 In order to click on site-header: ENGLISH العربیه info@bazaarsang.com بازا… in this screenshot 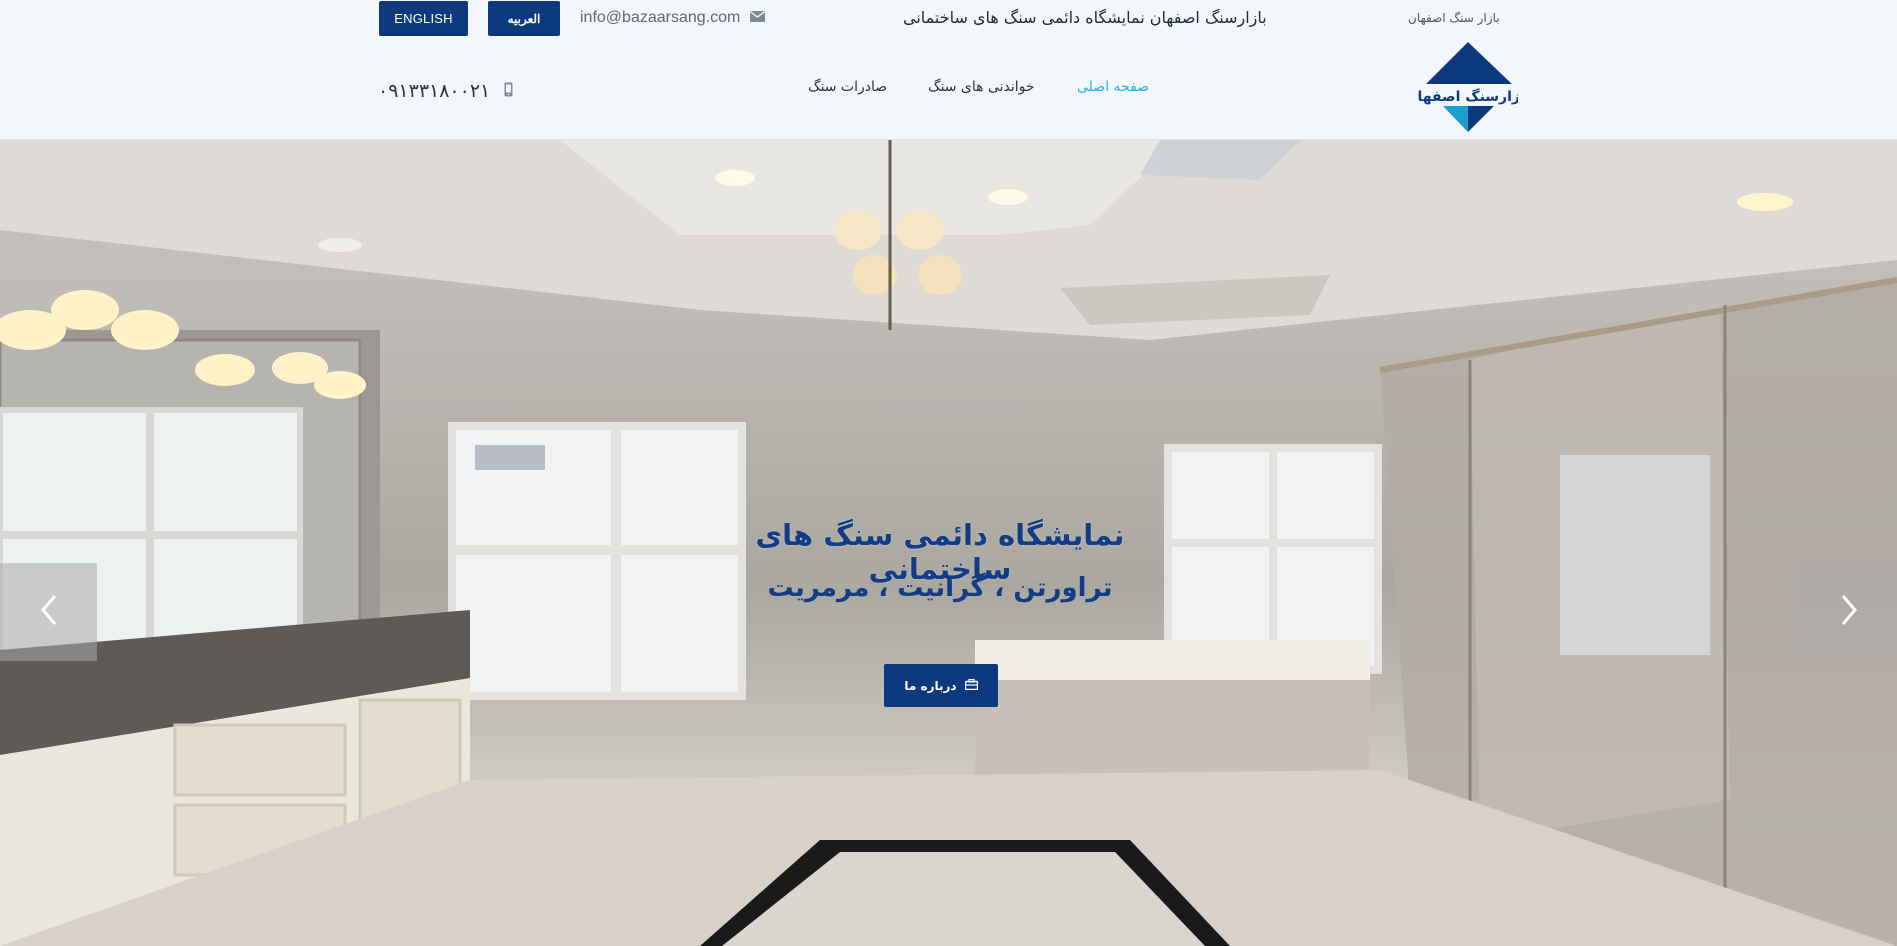, I will do `click(948, 70)`.